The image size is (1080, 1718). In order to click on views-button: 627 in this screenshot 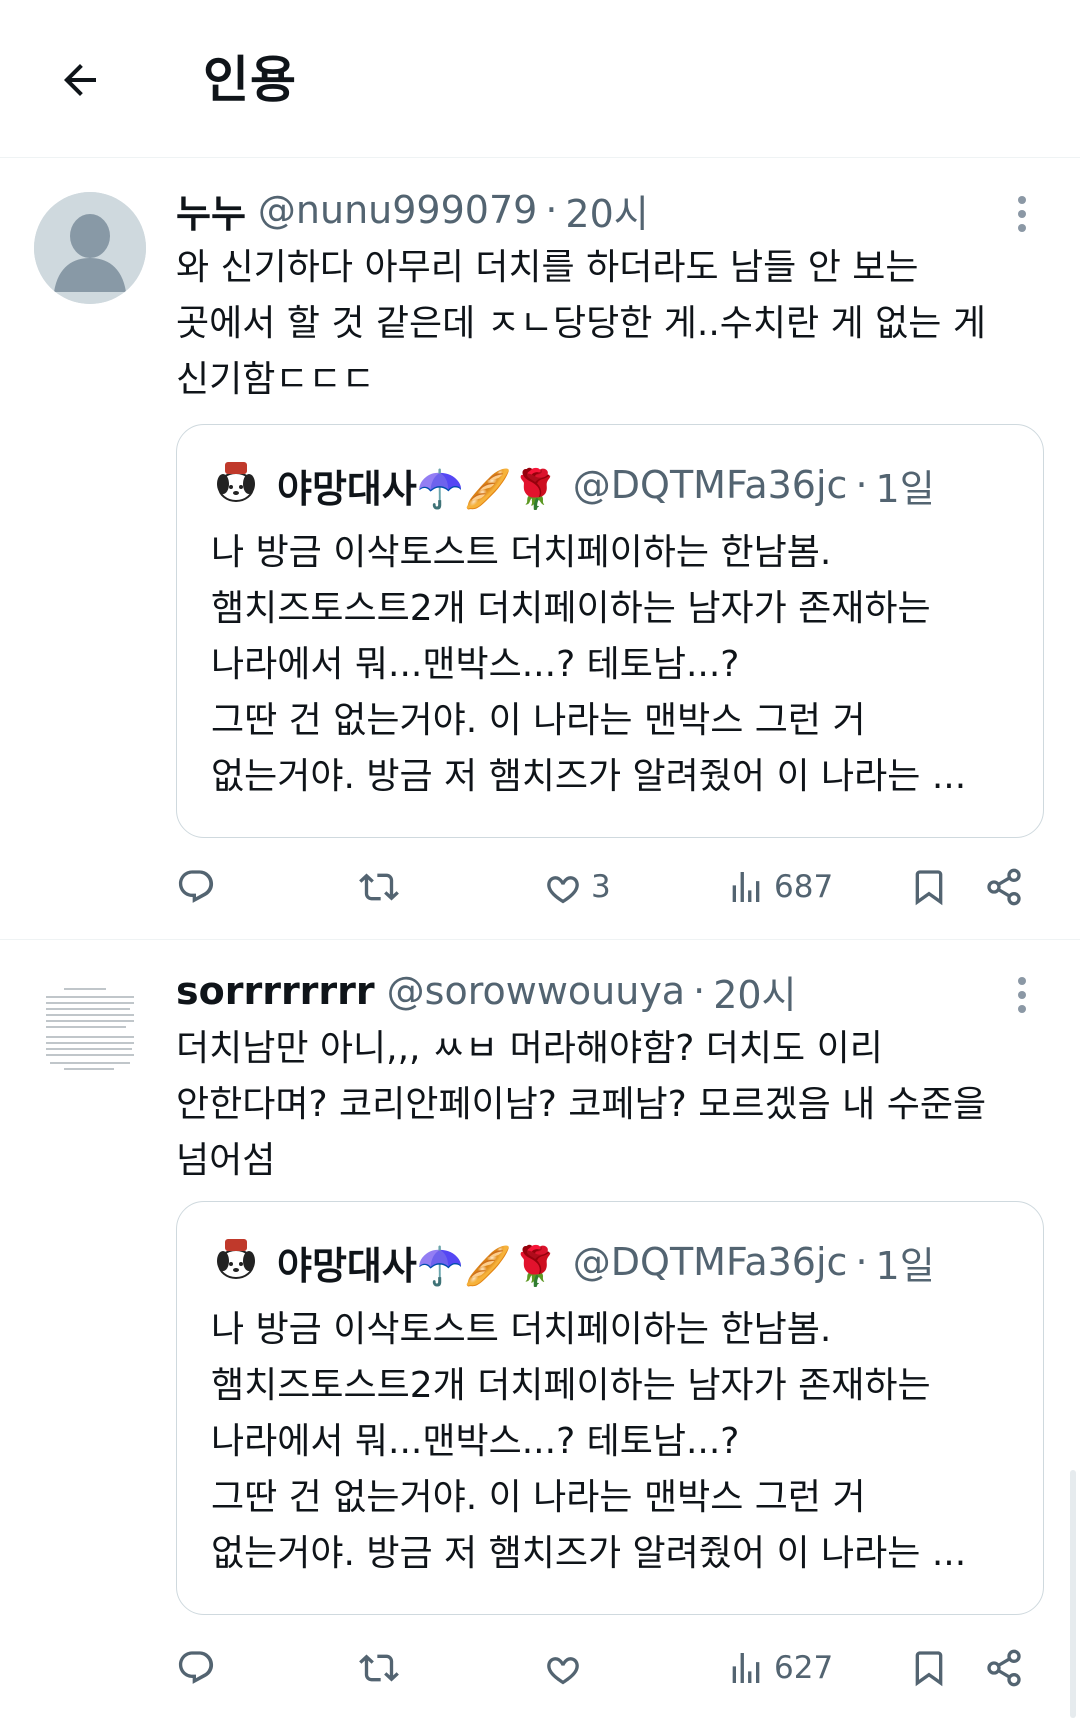, I will do `click(779, 1668)`.